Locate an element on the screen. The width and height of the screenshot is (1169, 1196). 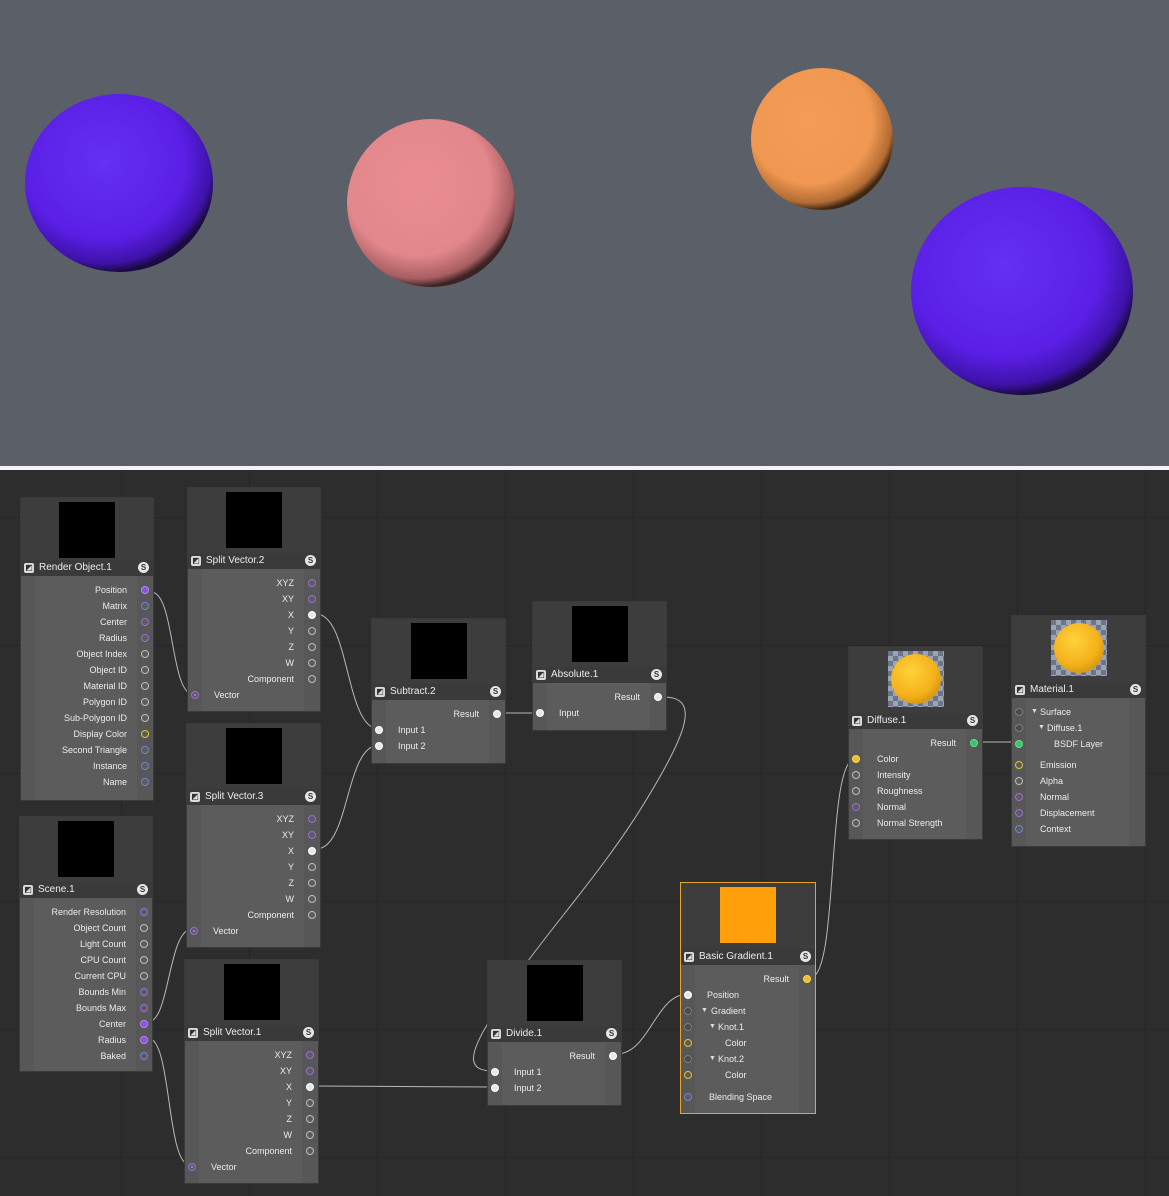
port-position: Position is located at coordinates (748, 995).